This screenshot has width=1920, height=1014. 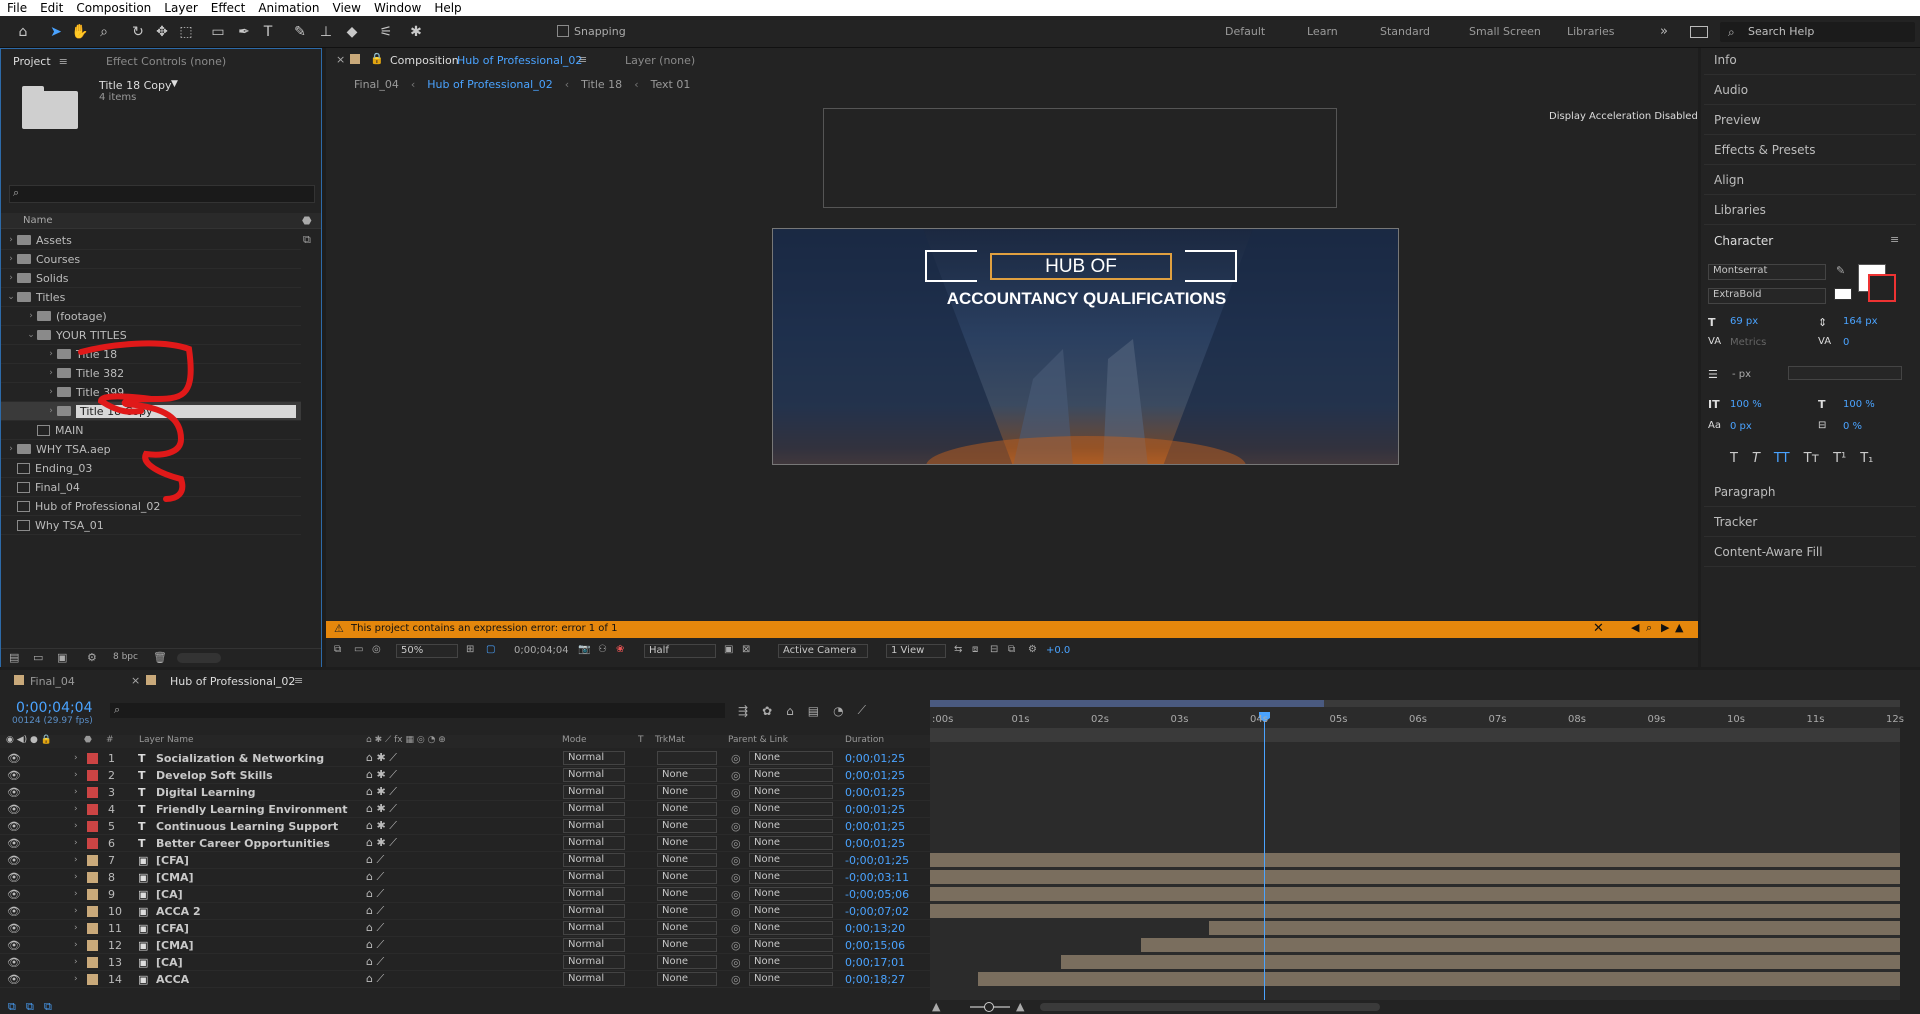 I want to click on zoom-out-mountain-icon: ▲, so click(x=936, y=1006).